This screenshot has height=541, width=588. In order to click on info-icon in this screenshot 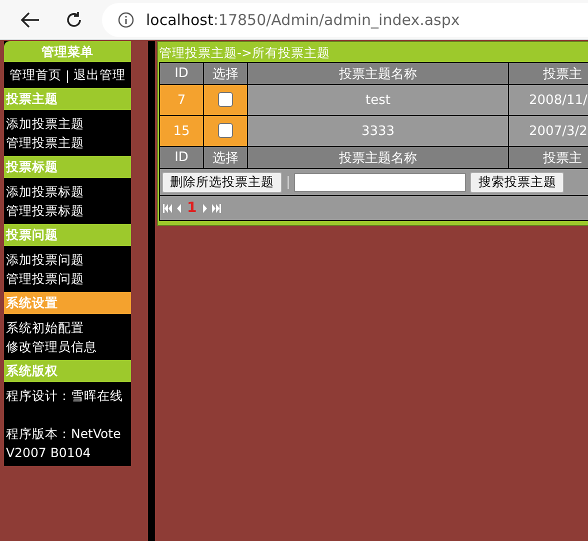, I will do `click(126, 20)`.